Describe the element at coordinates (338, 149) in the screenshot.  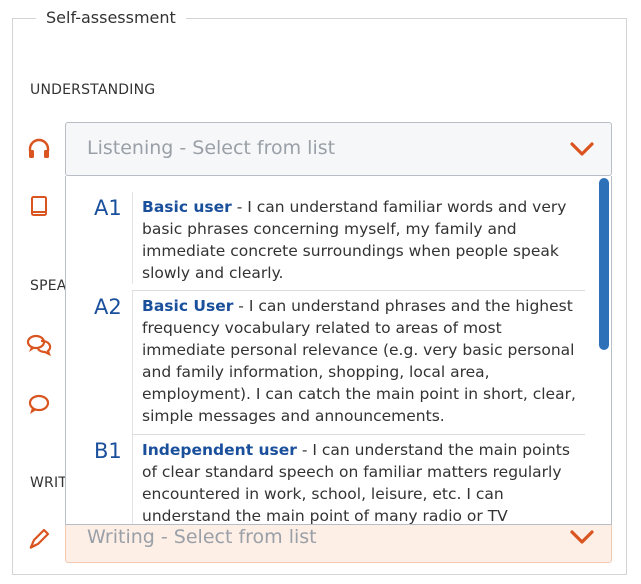
I see `listening-select: Listening - Select from list` at that location.